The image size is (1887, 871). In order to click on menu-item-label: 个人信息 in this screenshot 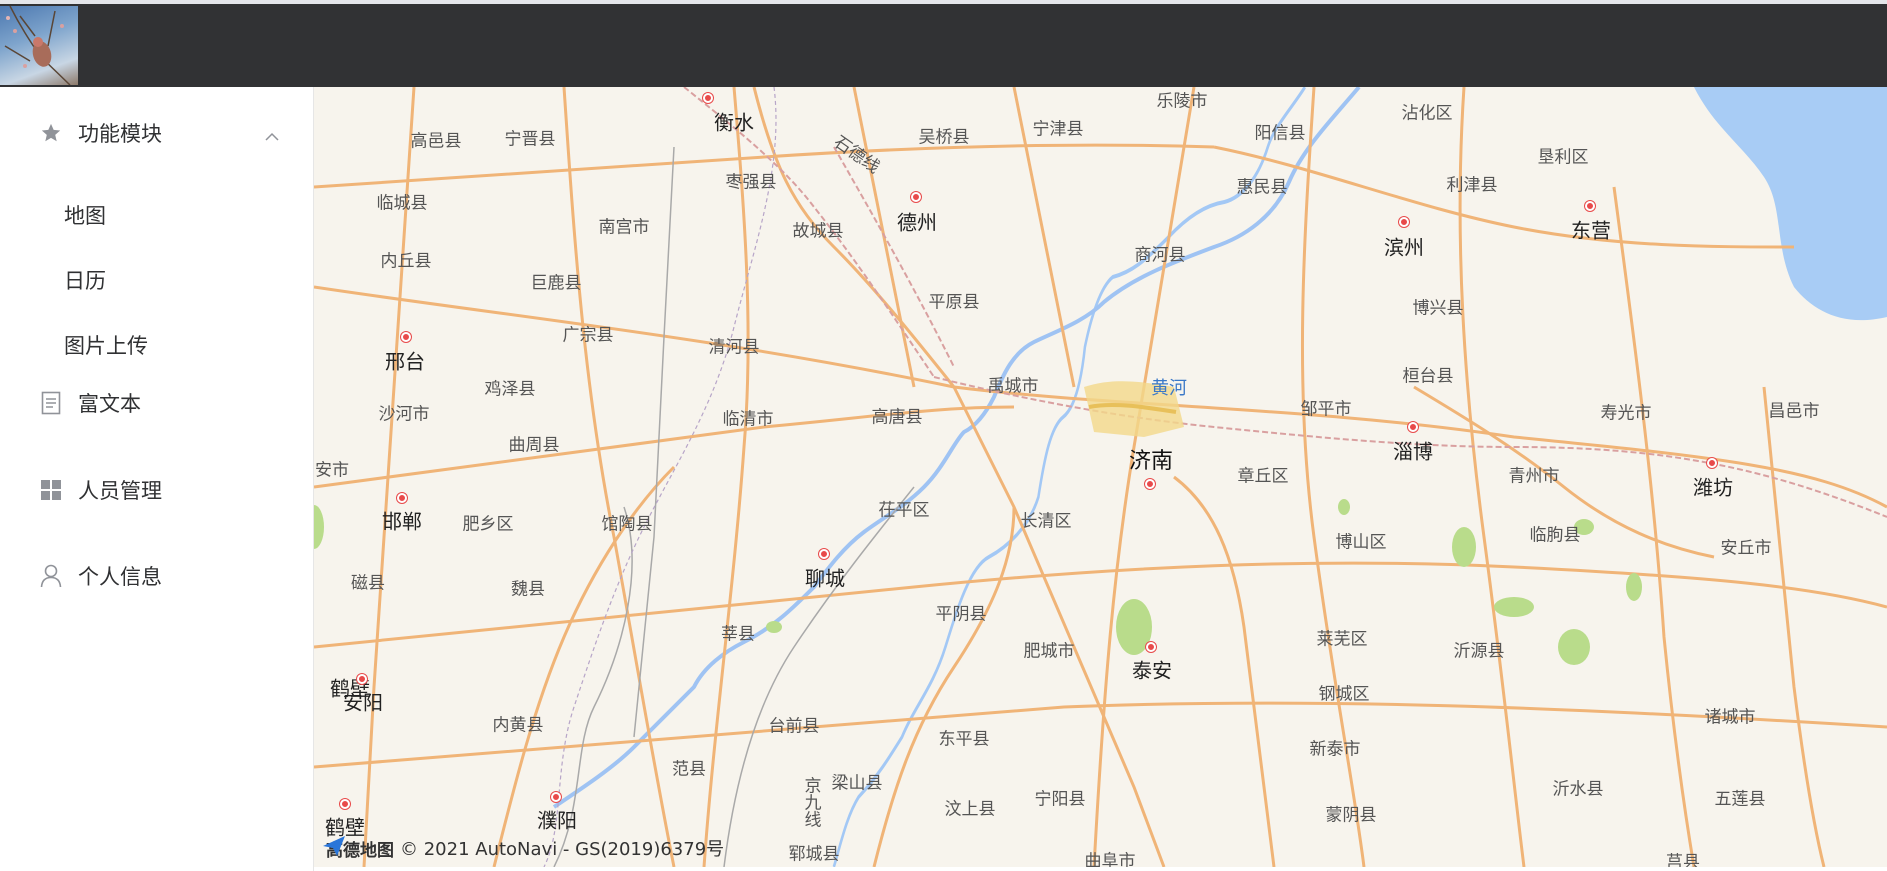, I will do `click(120, 577)`.